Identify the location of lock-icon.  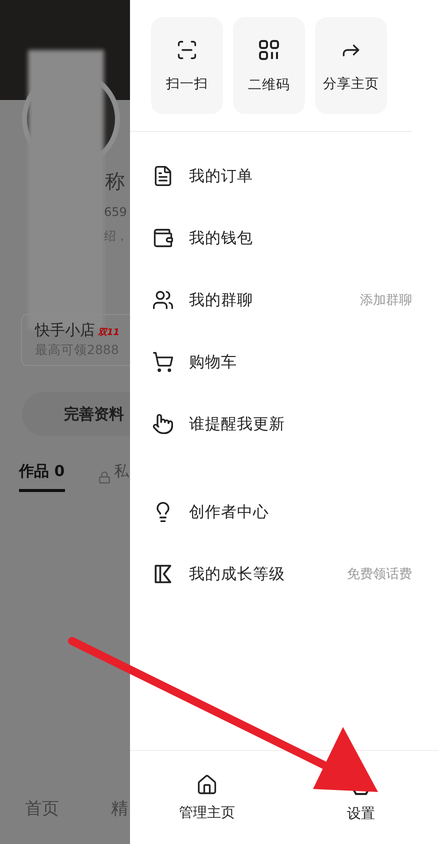
(104, 477).